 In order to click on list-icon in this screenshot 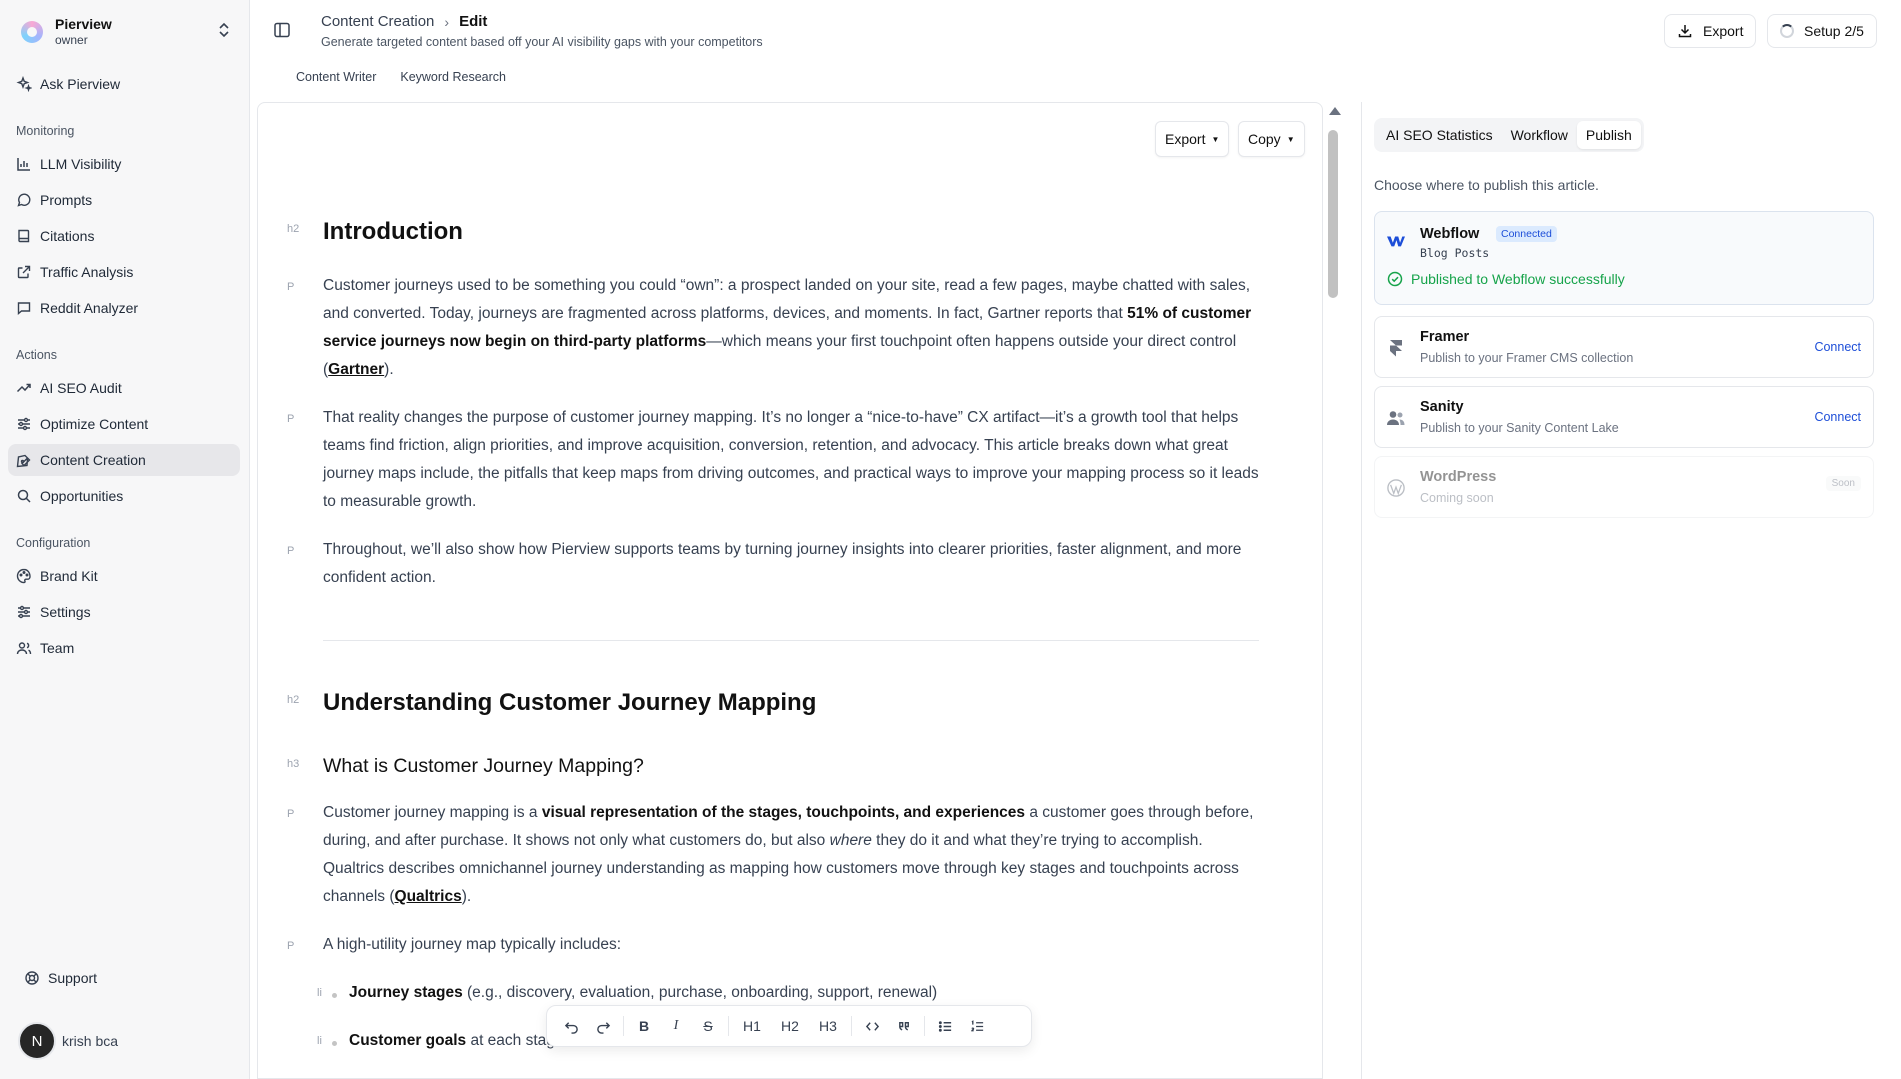, I will do `click(944, 1026)`.